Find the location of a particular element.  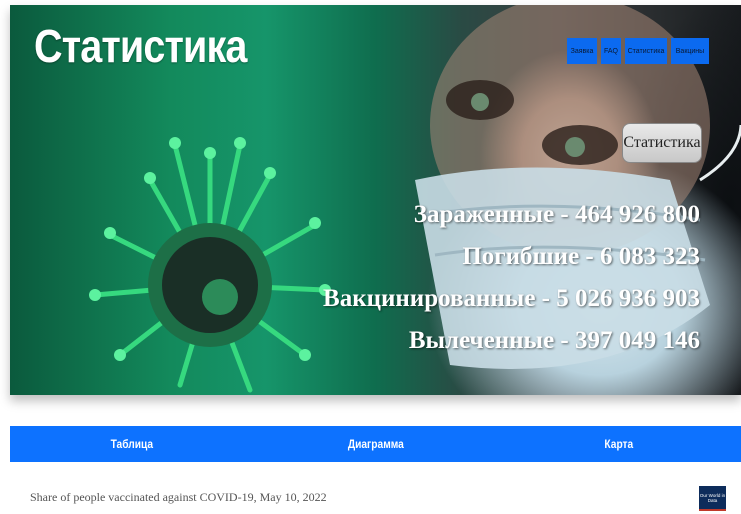

page-title: Статистика is located at coordinates (140, 46).